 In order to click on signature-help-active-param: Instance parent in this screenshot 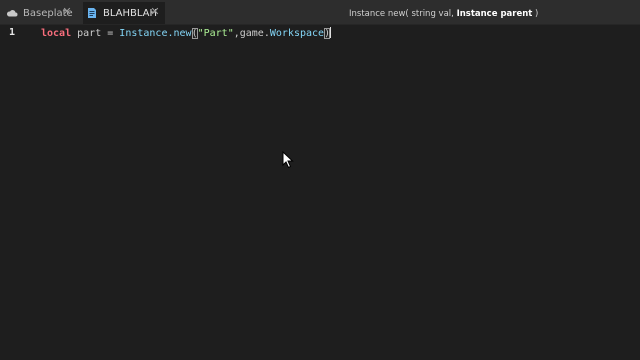, I will do `click(494, 14)`.